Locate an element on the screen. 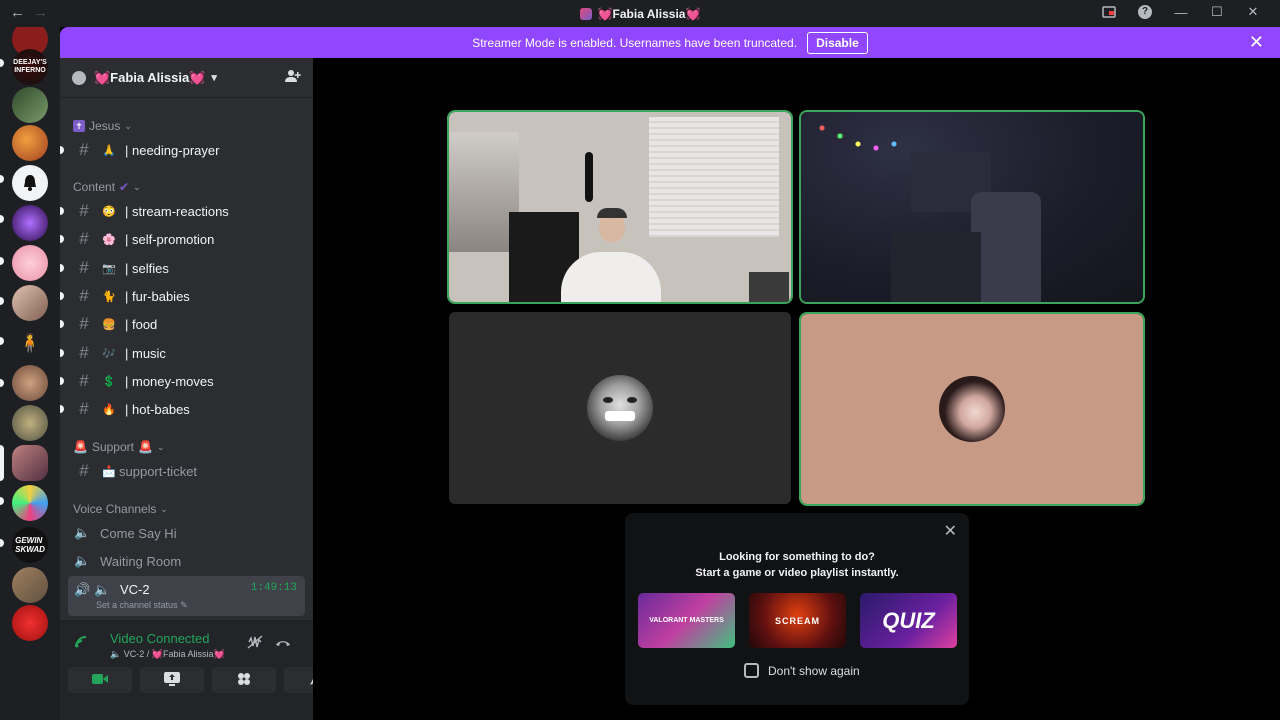 This screenshot has width=1280, height=720. title-bar: ← → 💓Fabia Alissia💓 ? — ☐ ✕ is located at coordinates (640, 13).